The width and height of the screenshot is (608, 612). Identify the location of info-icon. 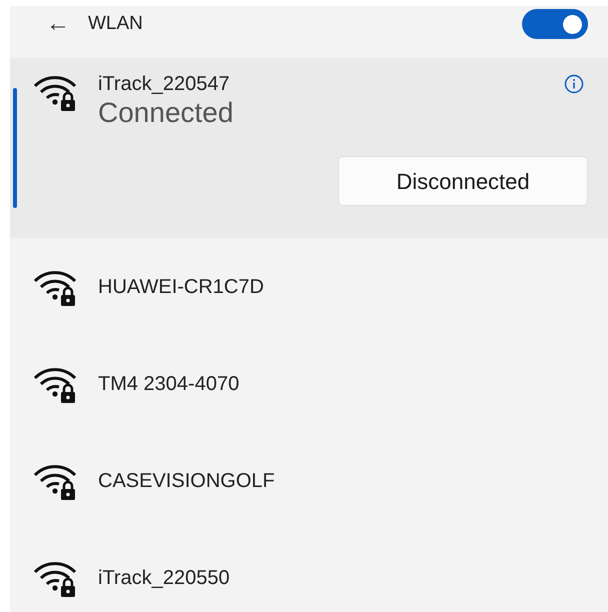
(574, 84).